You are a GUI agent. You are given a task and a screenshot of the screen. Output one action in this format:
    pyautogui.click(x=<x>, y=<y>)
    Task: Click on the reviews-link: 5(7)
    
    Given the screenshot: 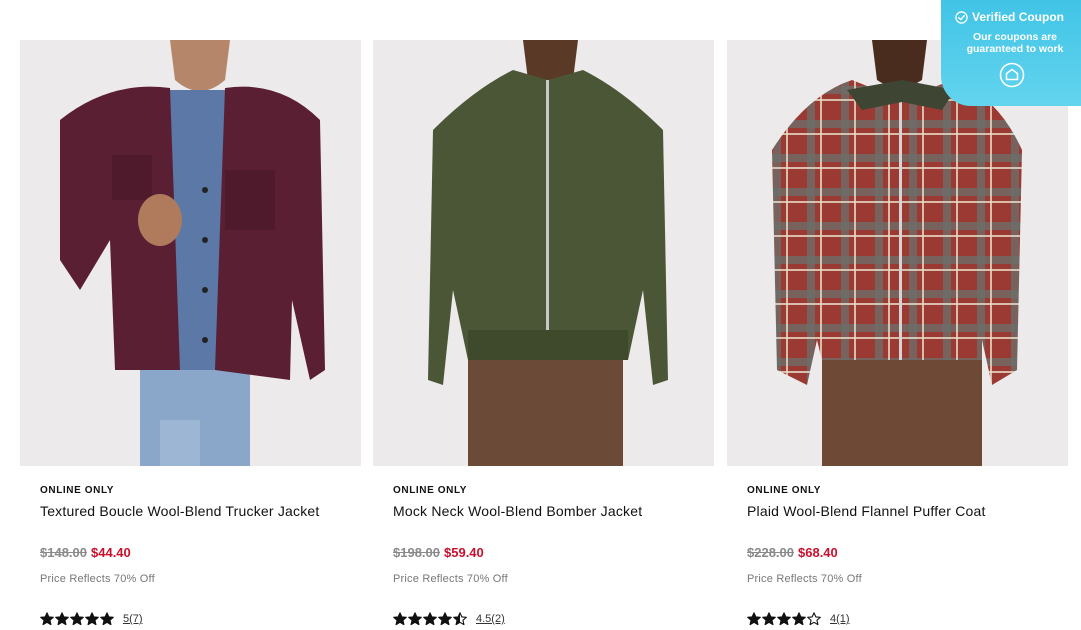 What is the action you would take?
    pyautogui.click(x=133, y=619)
    